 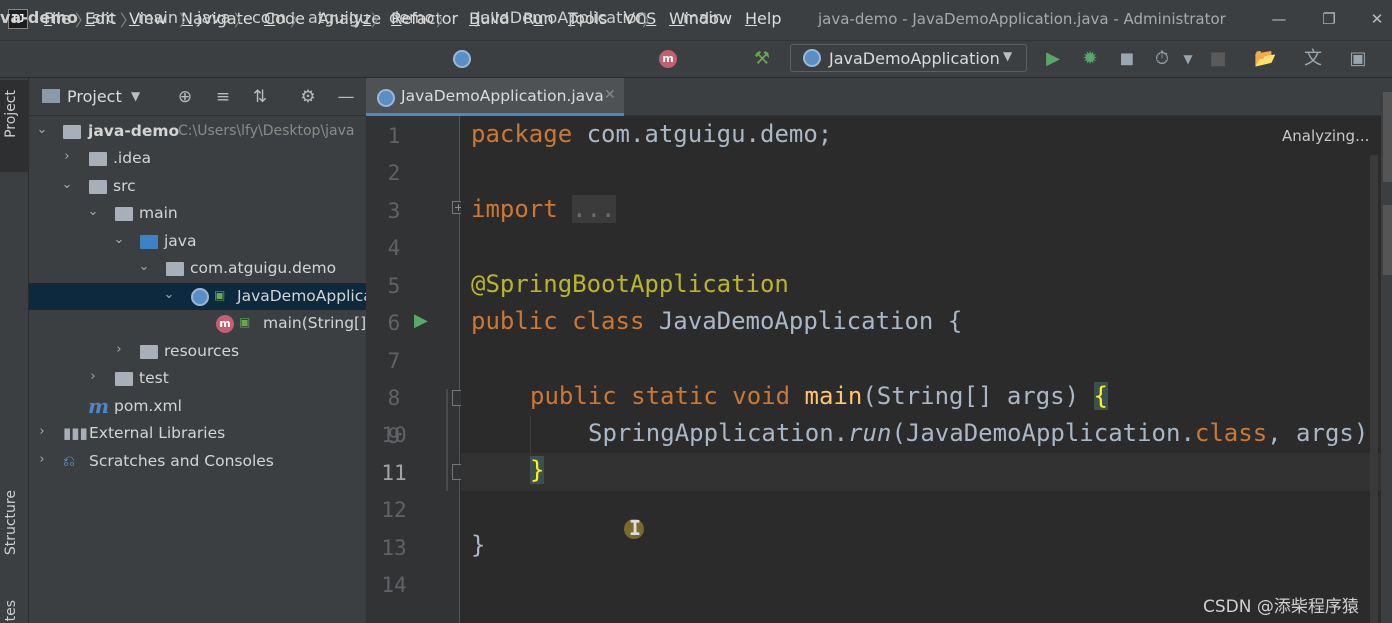 I want to click on tab-javademoapplication: JavaDemoApplication.java ✕, so click(x=495, y=97).